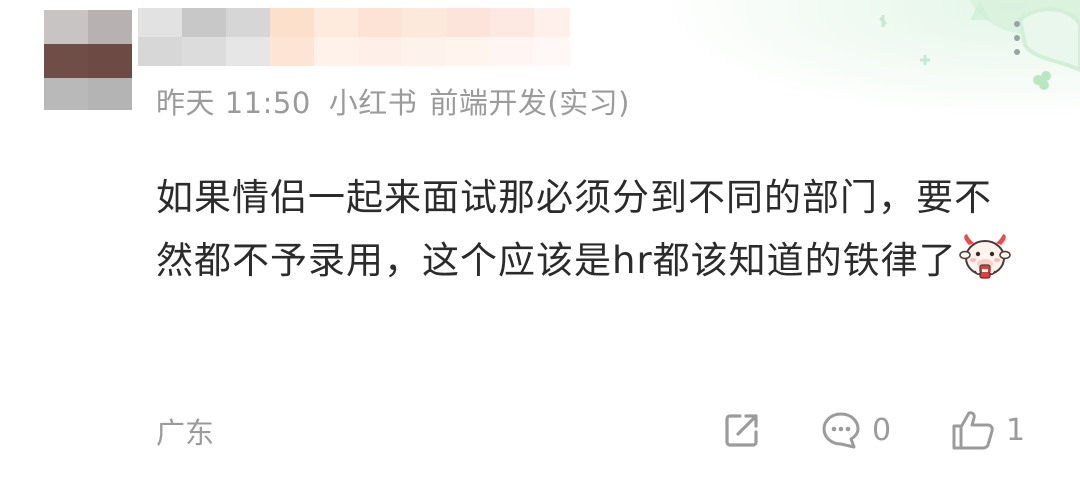  I want to click on comment-icon, so click(841, 430).